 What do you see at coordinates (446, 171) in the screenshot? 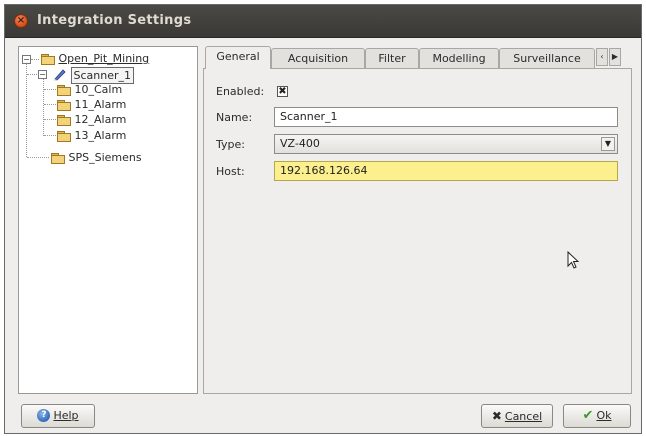
I see `host-field: 192.168.126.64` at bounding box center [446, 171].